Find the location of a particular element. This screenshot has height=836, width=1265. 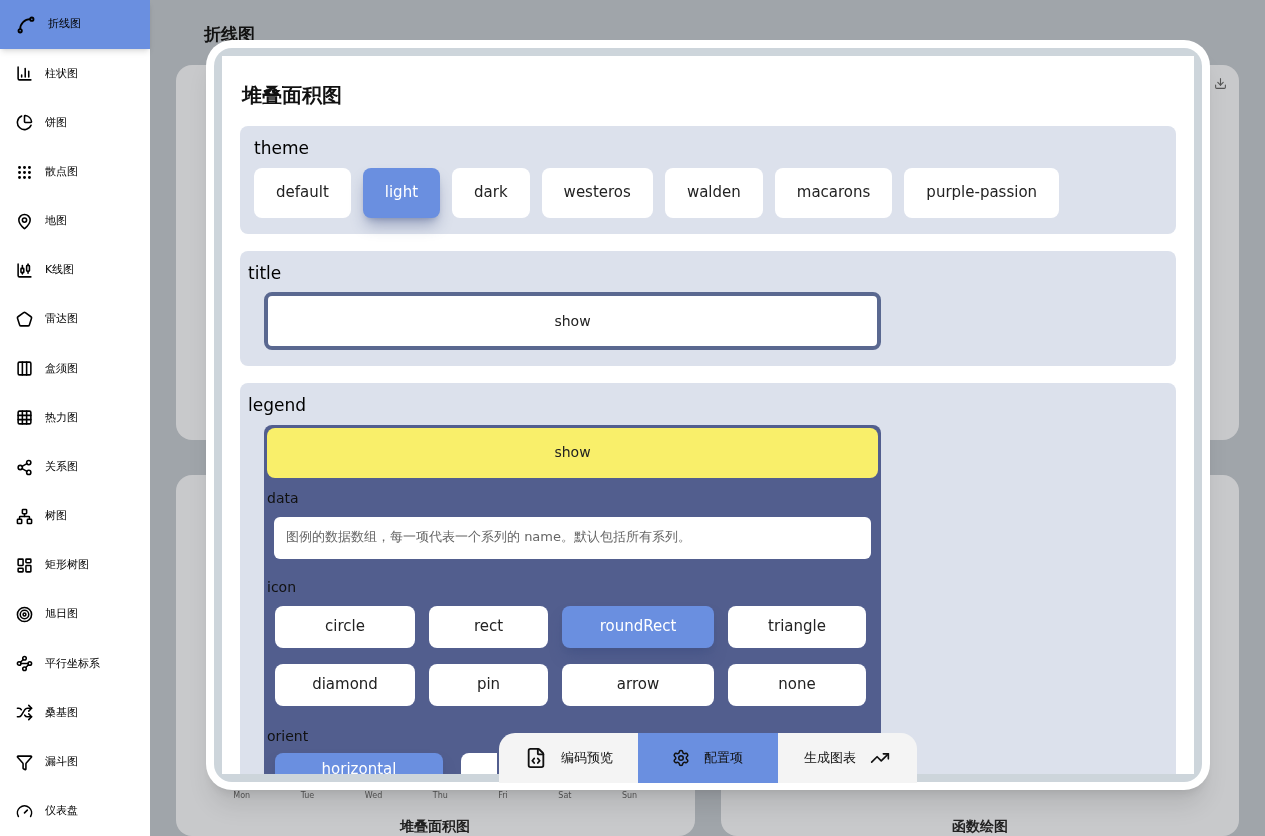

toolbar-tab: 编码预览 is located at coordinates (569, 758).